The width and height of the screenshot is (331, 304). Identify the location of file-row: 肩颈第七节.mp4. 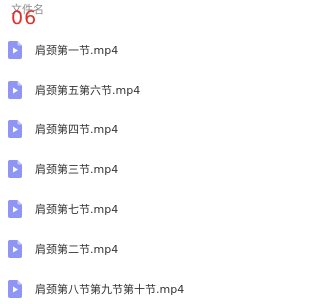
(165, 209).